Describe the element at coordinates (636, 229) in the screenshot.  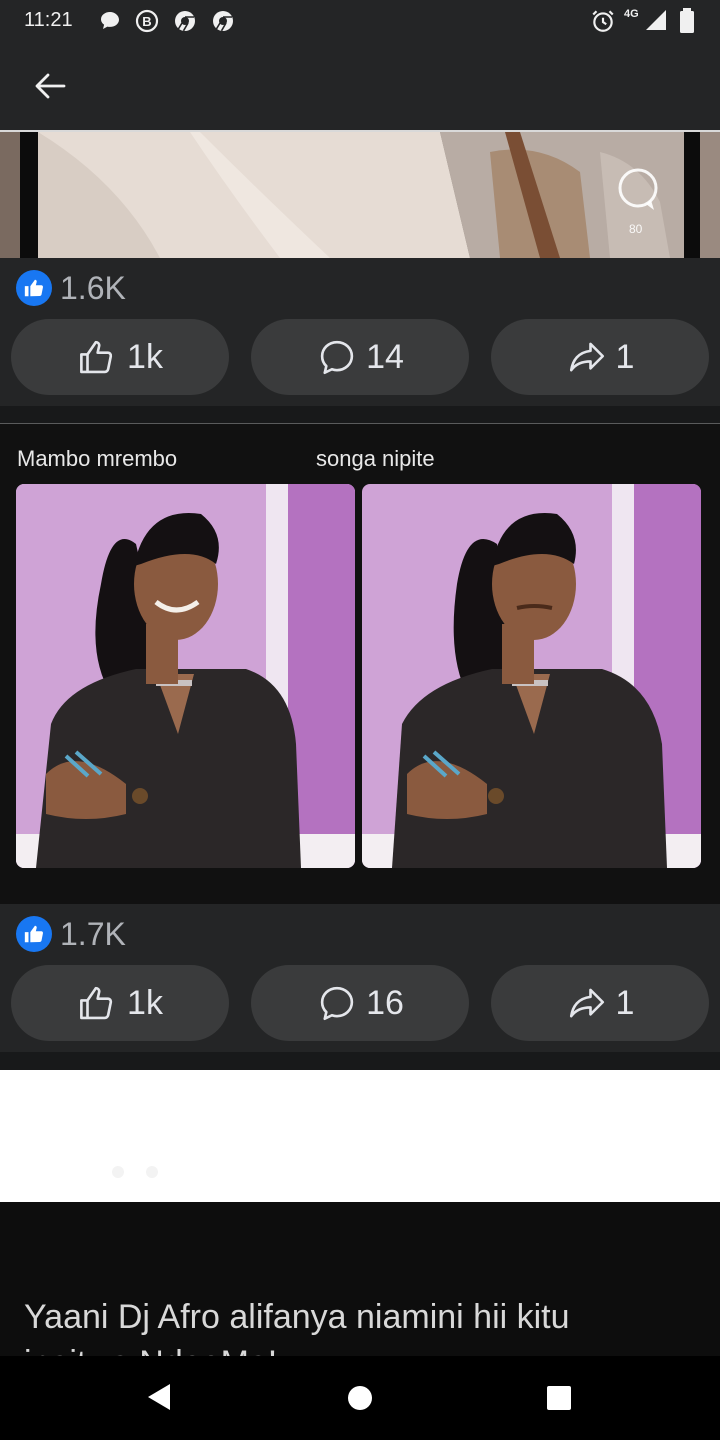
I see `embedded-comment-count: 80` at that location.